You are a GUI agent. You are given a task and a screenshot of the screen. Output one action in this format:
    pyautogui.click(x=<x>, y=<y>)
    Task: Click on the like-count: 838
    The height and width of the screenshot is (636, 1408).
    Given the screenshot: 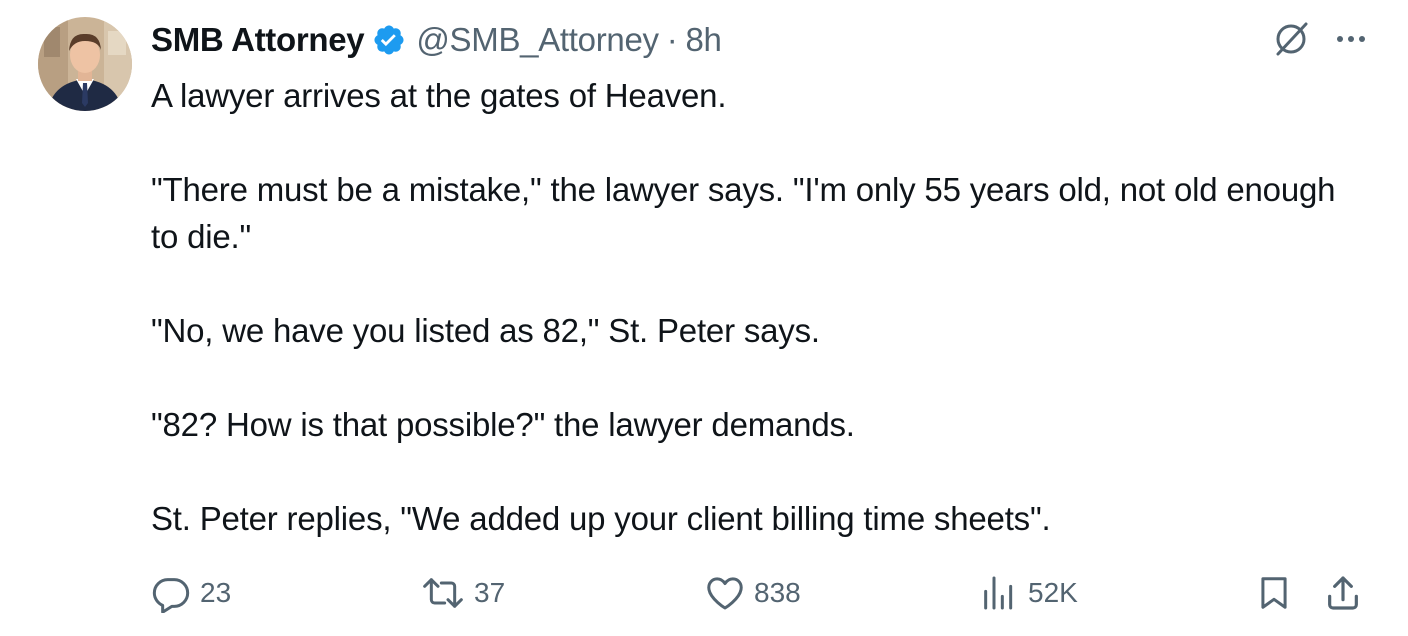 What is the action you would take?
    pyautogui.click(x=777, y=592)
    